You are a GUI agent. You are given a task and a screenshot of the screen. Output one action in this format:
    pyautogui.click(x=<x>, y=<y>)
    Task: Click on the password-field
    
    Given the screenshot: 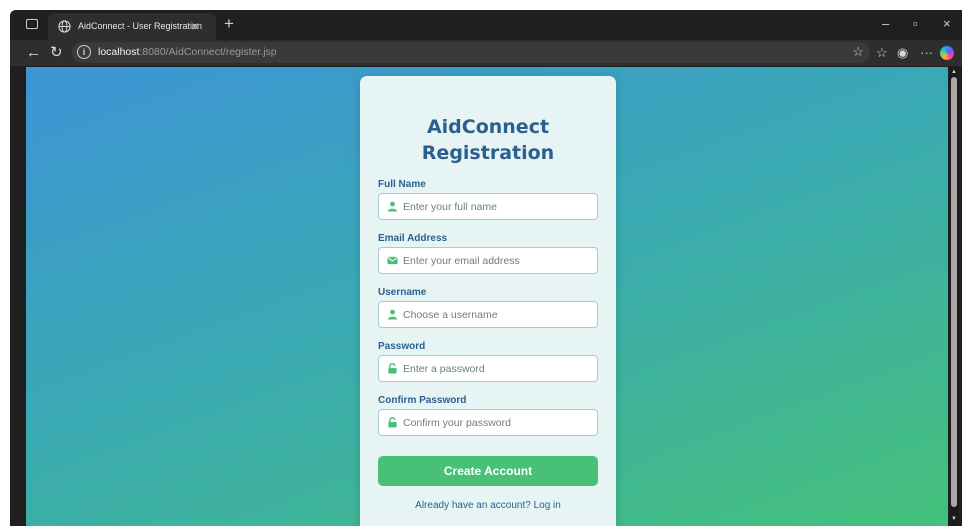 What is the action you would take?
    pyautogui.click(x=488, y=368)
    